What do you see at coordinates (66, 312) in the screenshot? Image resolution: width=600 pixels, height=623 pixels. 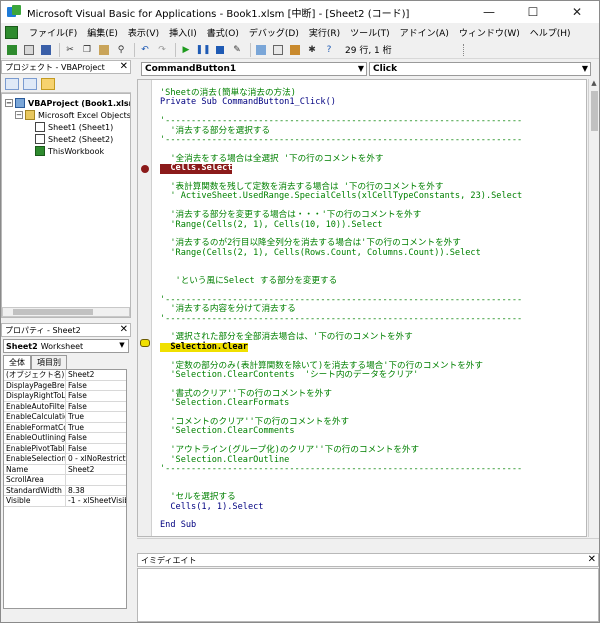 I see `project-tree-scrollbar` at bounding box center [66, 312].